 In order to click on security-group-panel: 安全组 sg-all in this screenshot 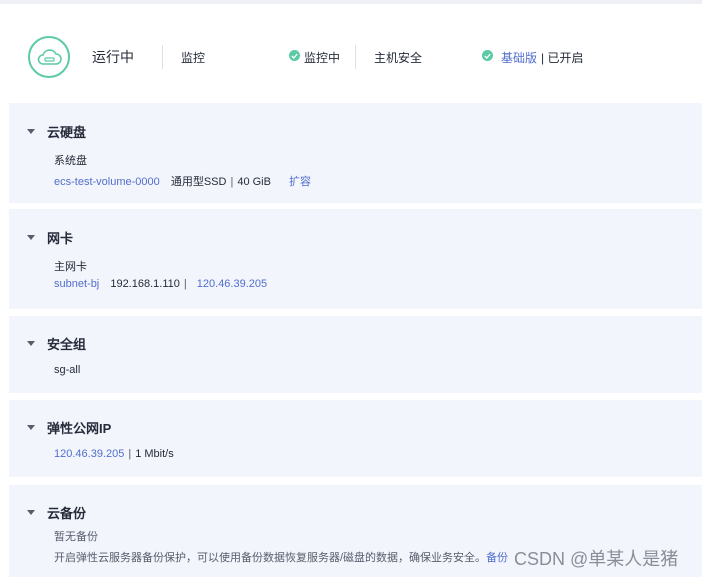, I will do `click(355, 354)`.